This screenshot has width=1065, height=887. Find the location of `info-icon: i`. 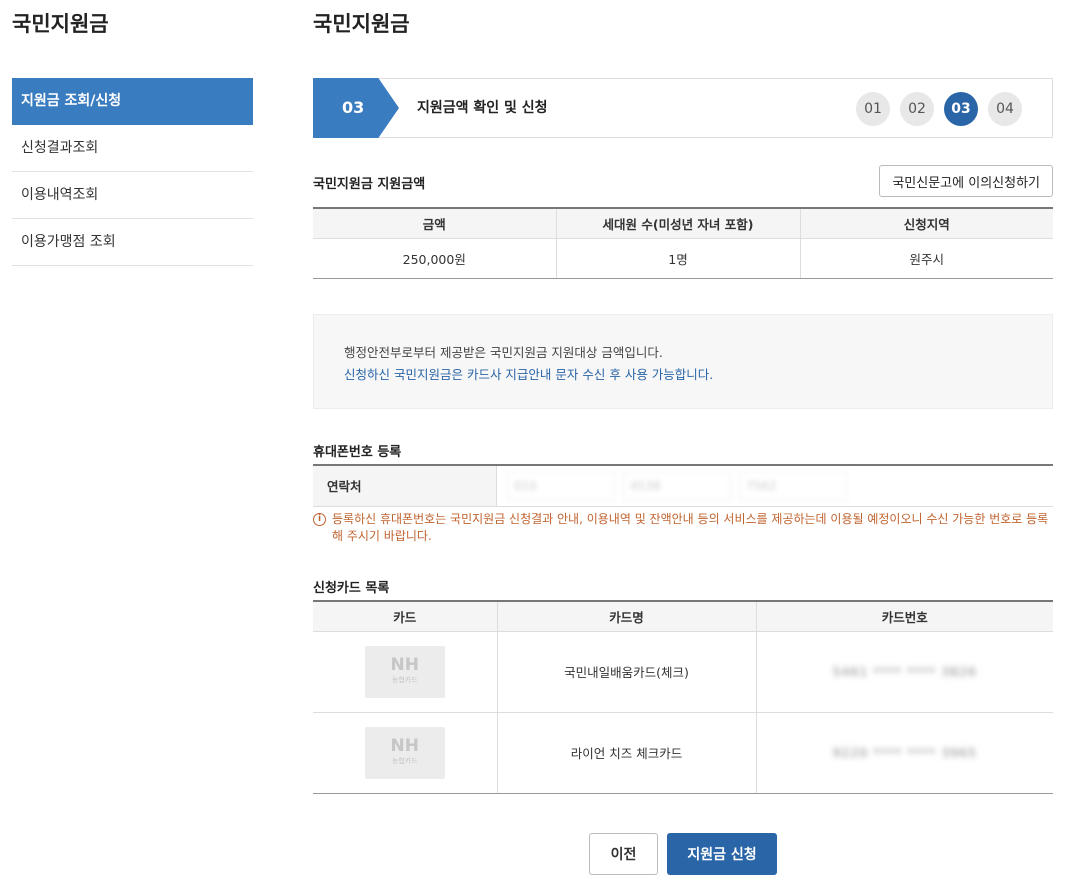

info-icon: i is located at coordinates (319, 519).